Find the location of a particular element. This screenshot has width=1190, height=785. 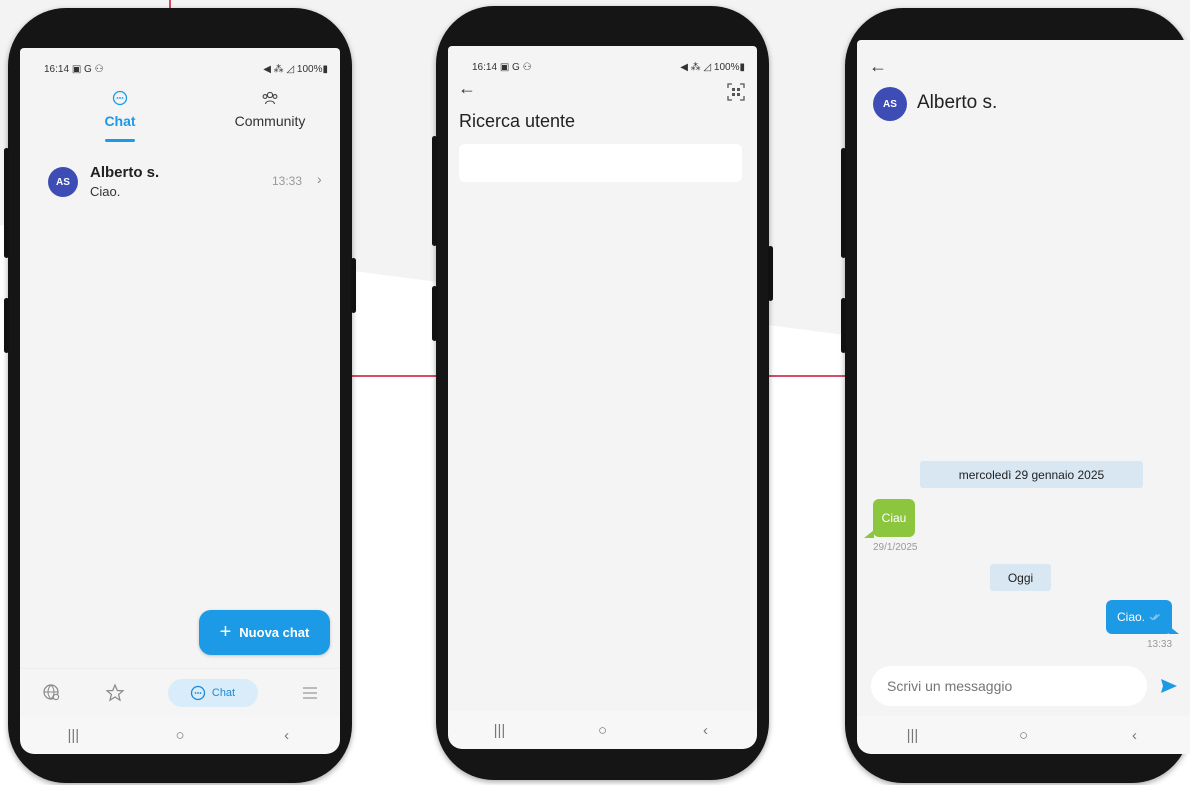

new-chat-button: + Nuova chat is located at coordinates (264, 632).